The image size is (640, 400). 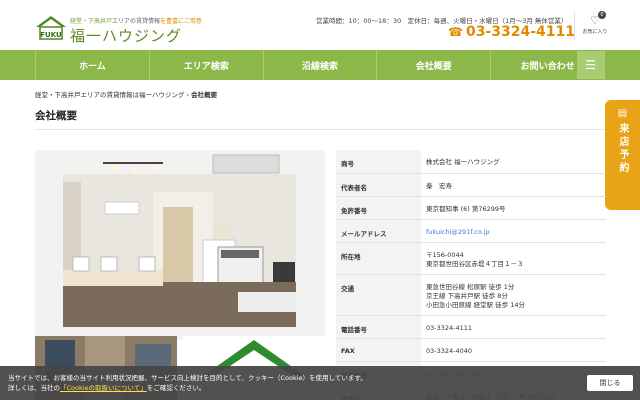 I want to click on cookie-line-2-post: をご確認ください。, so click(x=176, y=388).